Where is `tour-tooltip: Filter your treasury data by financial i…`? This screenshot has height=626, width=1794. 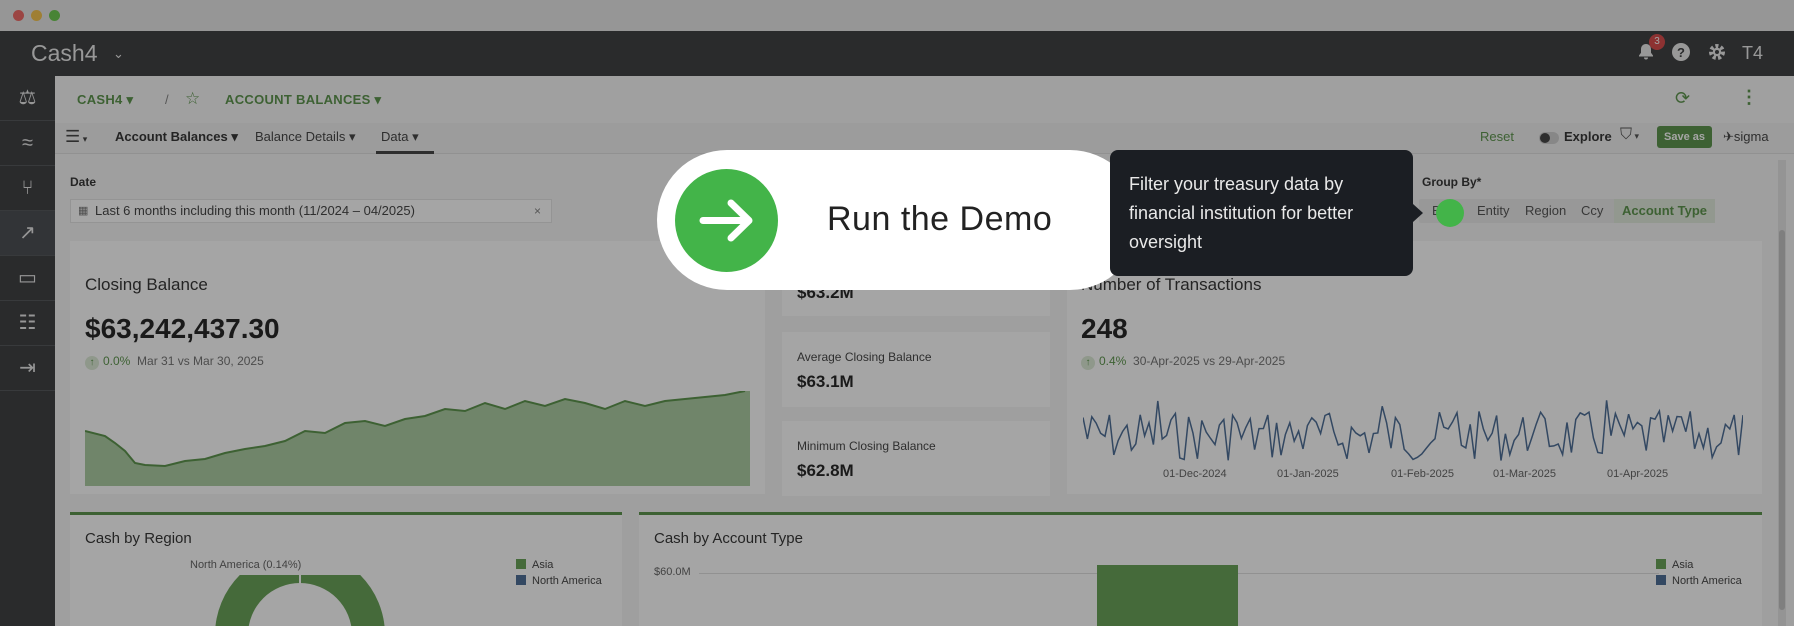 tour-tooltip: Filter your treasury data by financial i… is located at coordinates (1261, 213).